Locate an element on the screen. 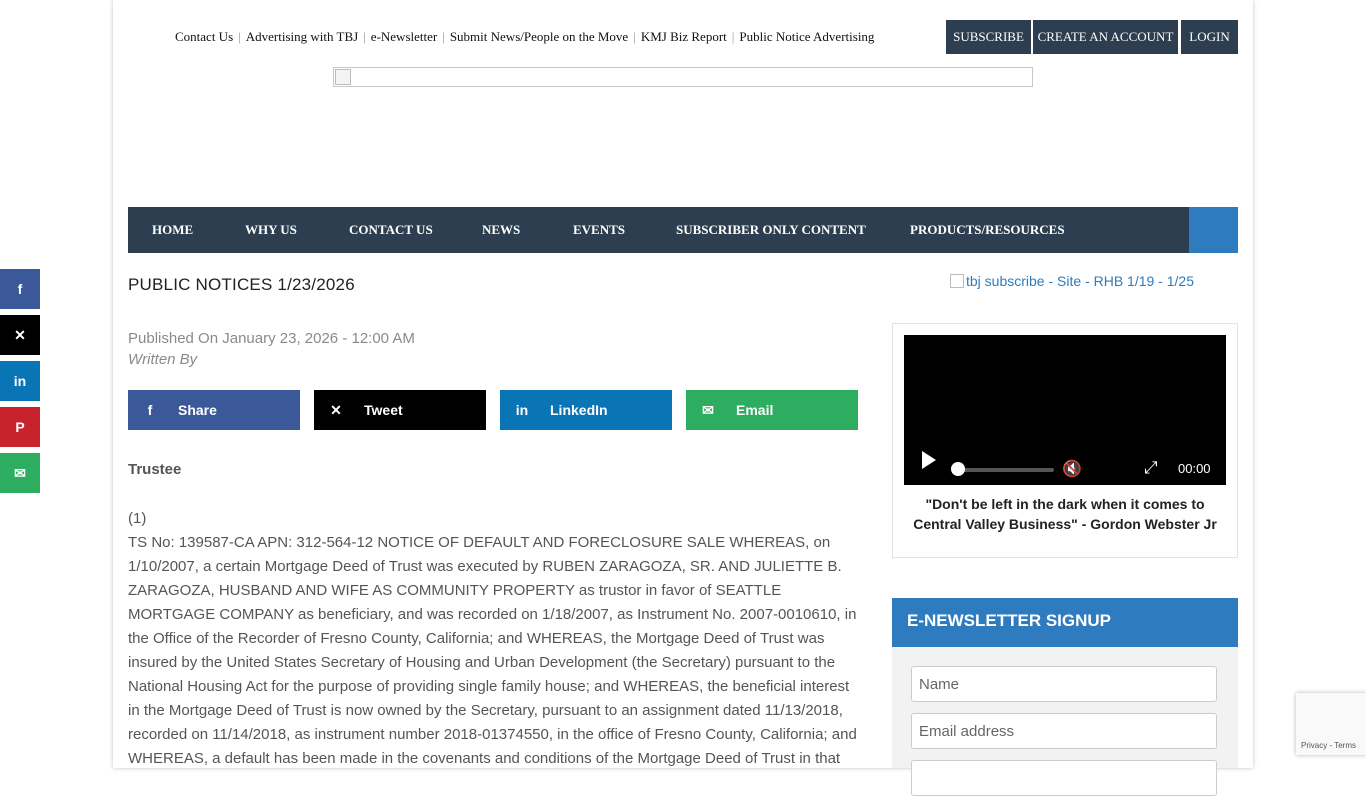 Image resolution: width=1366 pixels, height=796 pixels. share-facebook-button: f Share is located at coordinates (214, 410).